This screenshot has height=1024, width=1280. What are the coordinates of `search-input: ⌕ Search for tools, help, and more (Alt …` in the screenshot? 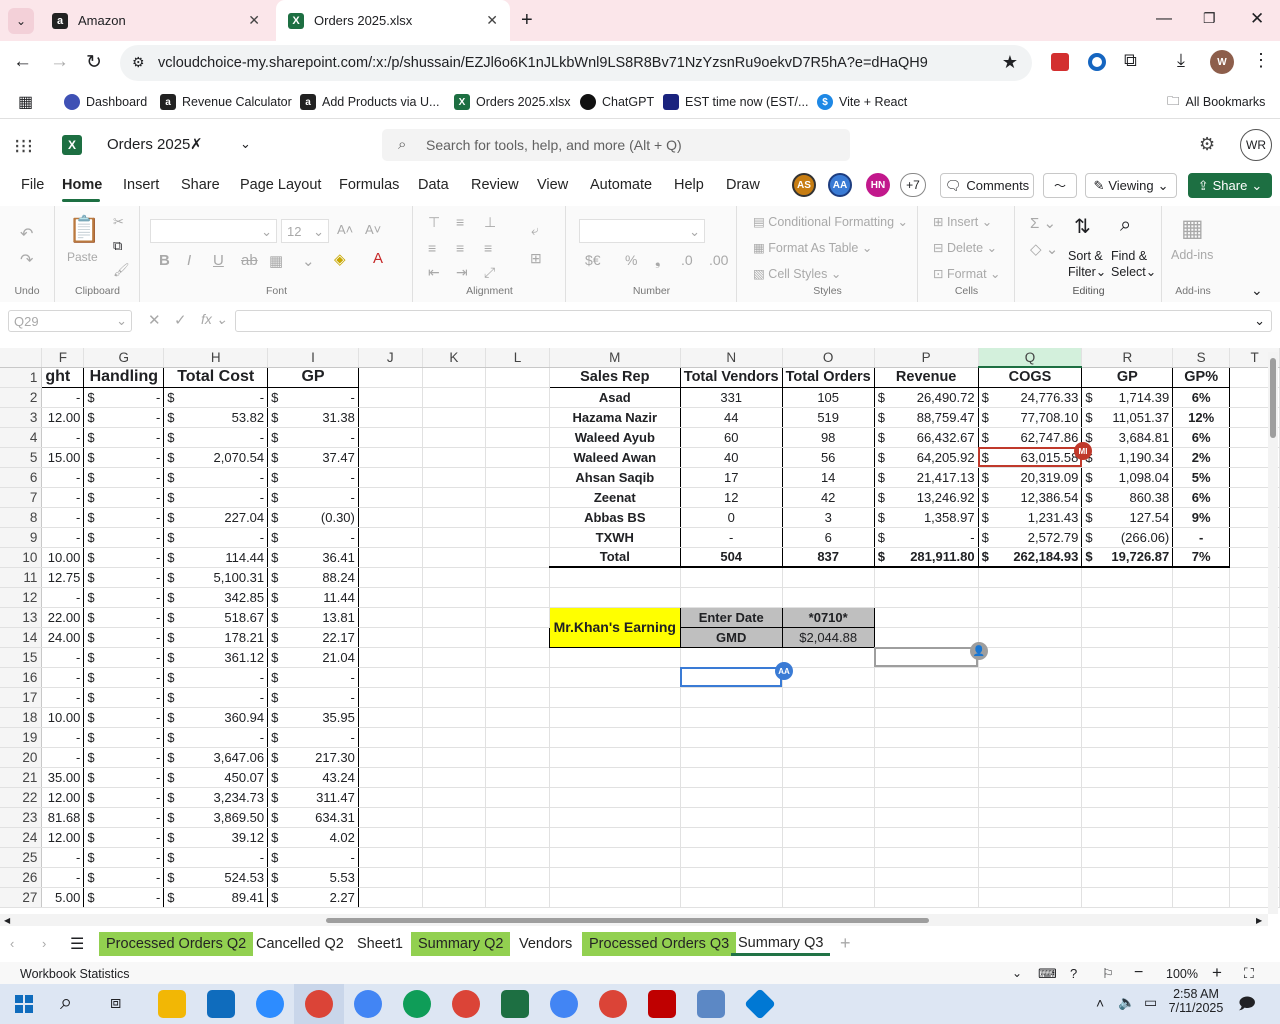 It's located at (616, 145).